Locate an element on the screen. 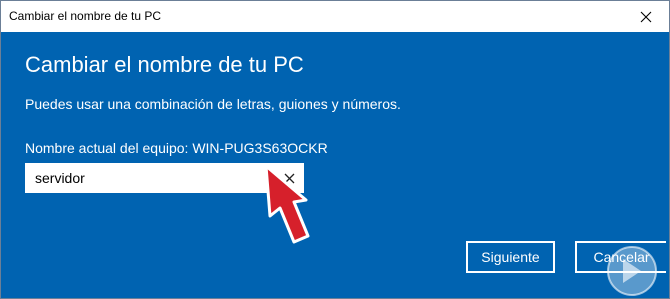 Image resolution: width=670 pixels, height=299 pixels. window-close-button is located at coordinates (646, 16).